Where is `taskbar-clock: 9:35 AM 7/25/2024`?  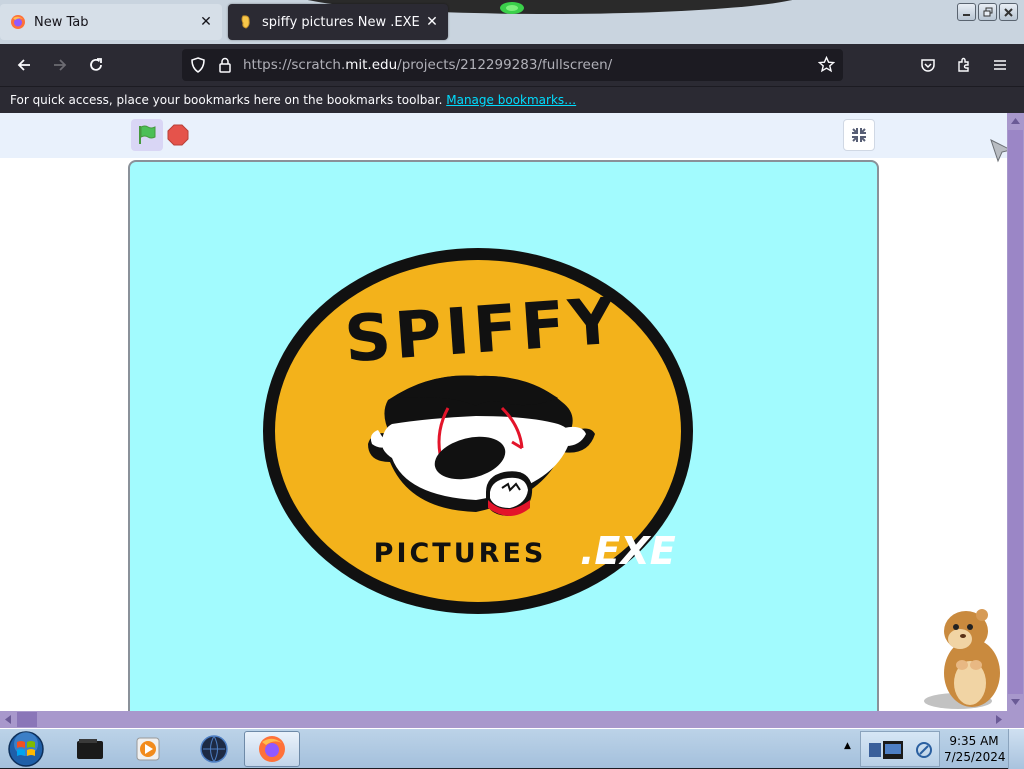
taskbar-clock: 9:35 AM 7/25/2024 is located at coordinates (975, 749).